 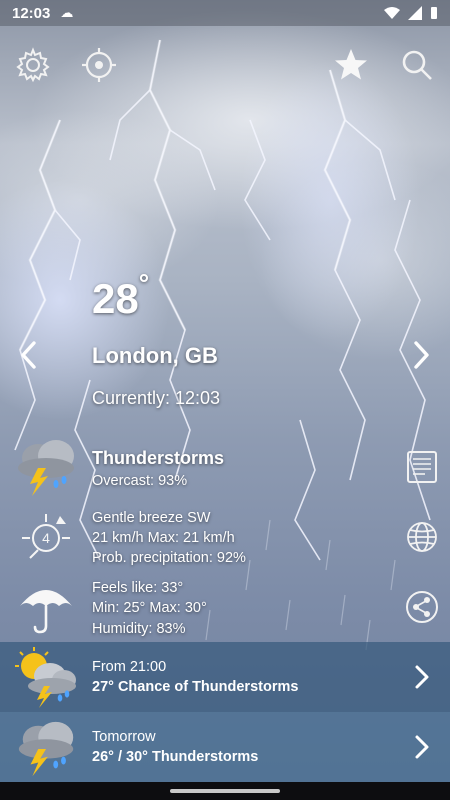 I want to click on next-location-arrow-icon, so click(x=421, y=355).